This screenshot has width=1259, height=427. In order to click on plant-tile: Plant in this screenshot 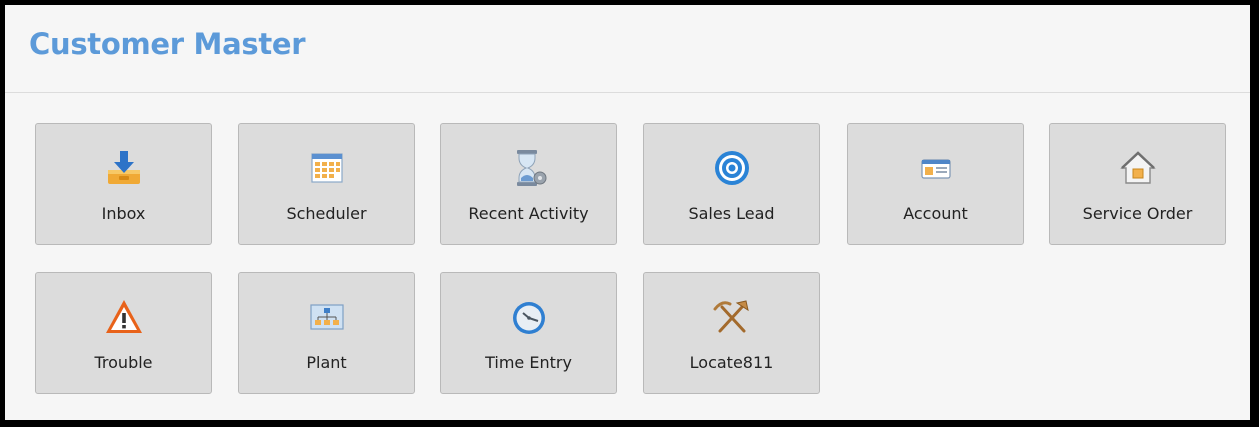, I will do `click(326, 333)`.